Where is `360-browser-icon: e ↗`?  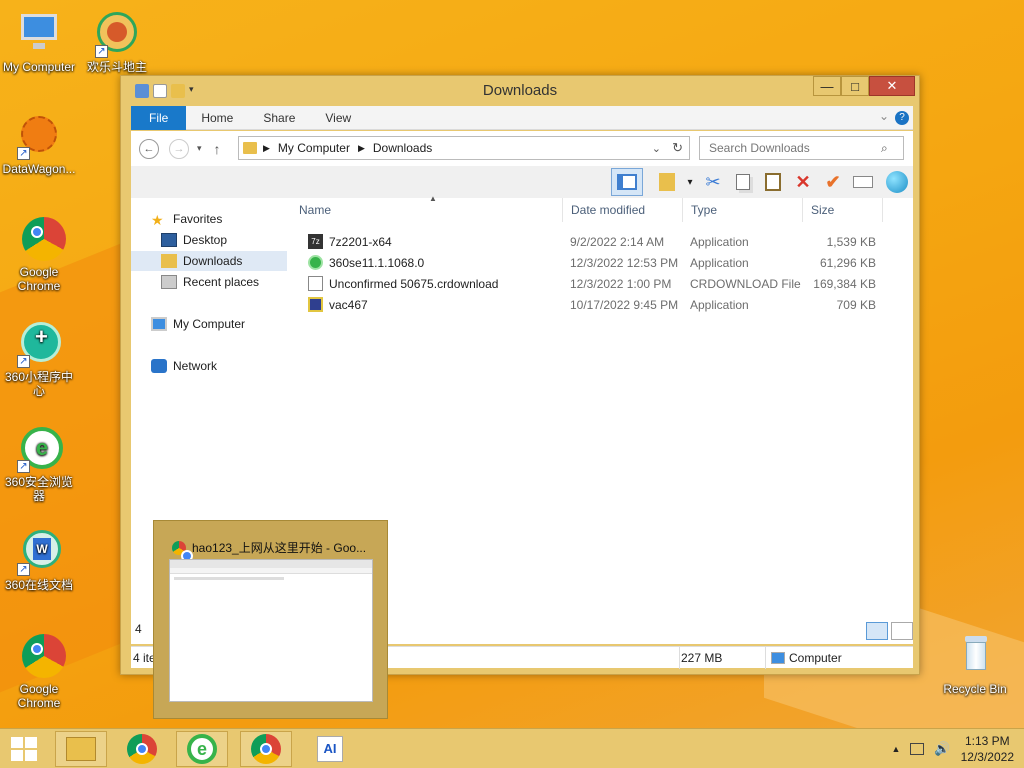
360-browser-icon: e ↗ is located at coordinates (39, 449).